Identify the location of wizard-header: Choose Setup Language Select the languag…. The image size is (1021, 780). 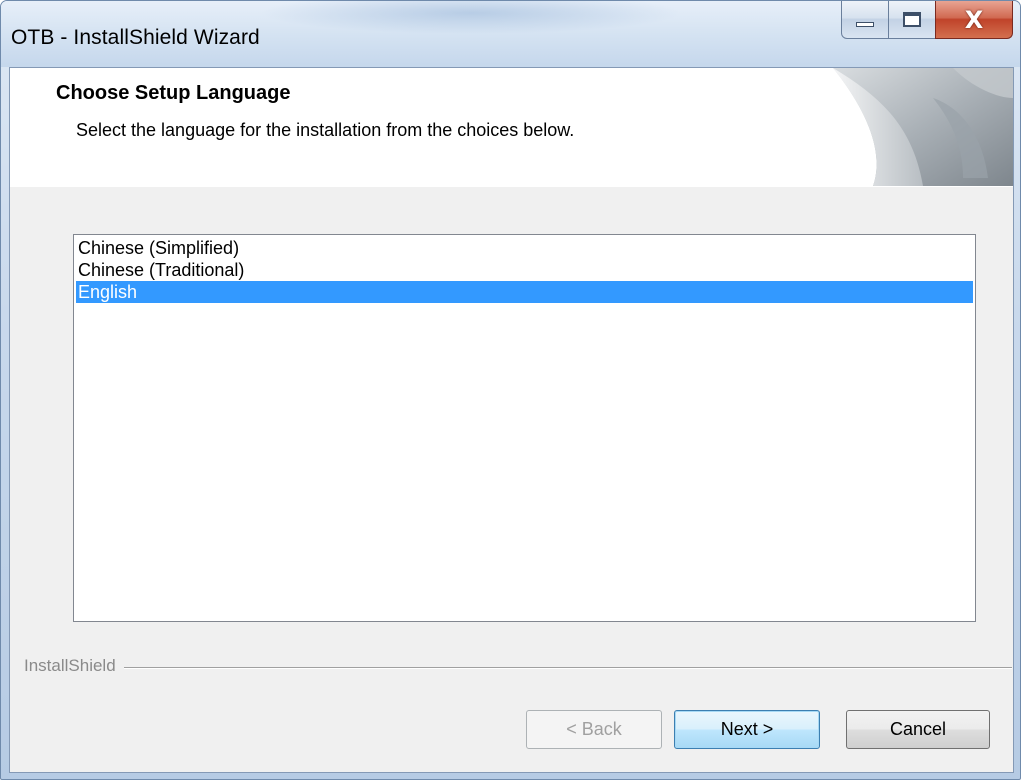
(511, 127).